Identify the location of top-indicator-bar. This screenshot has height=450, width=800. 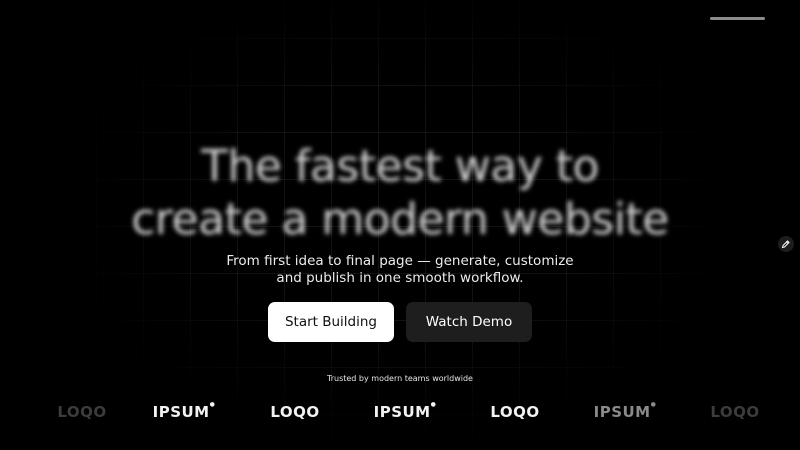
(737, 18).